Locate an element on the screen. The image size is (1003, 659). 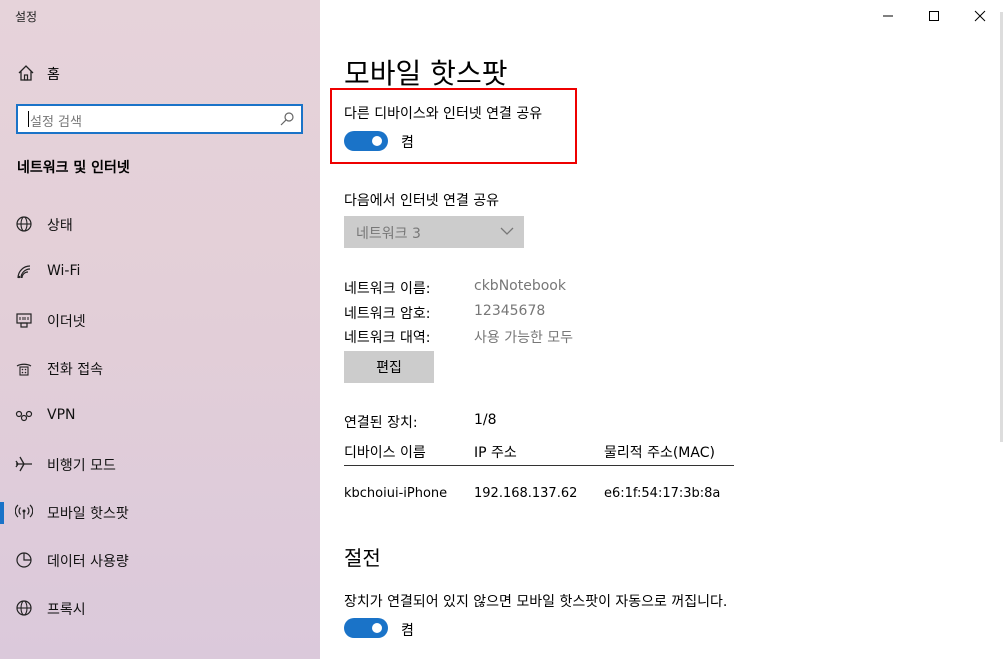
power-save-description: 장치가 연결되어 있지 않으면 모바일 핫스팟이 자동으로 꺼집니다. is located at coordinates (536, 602).